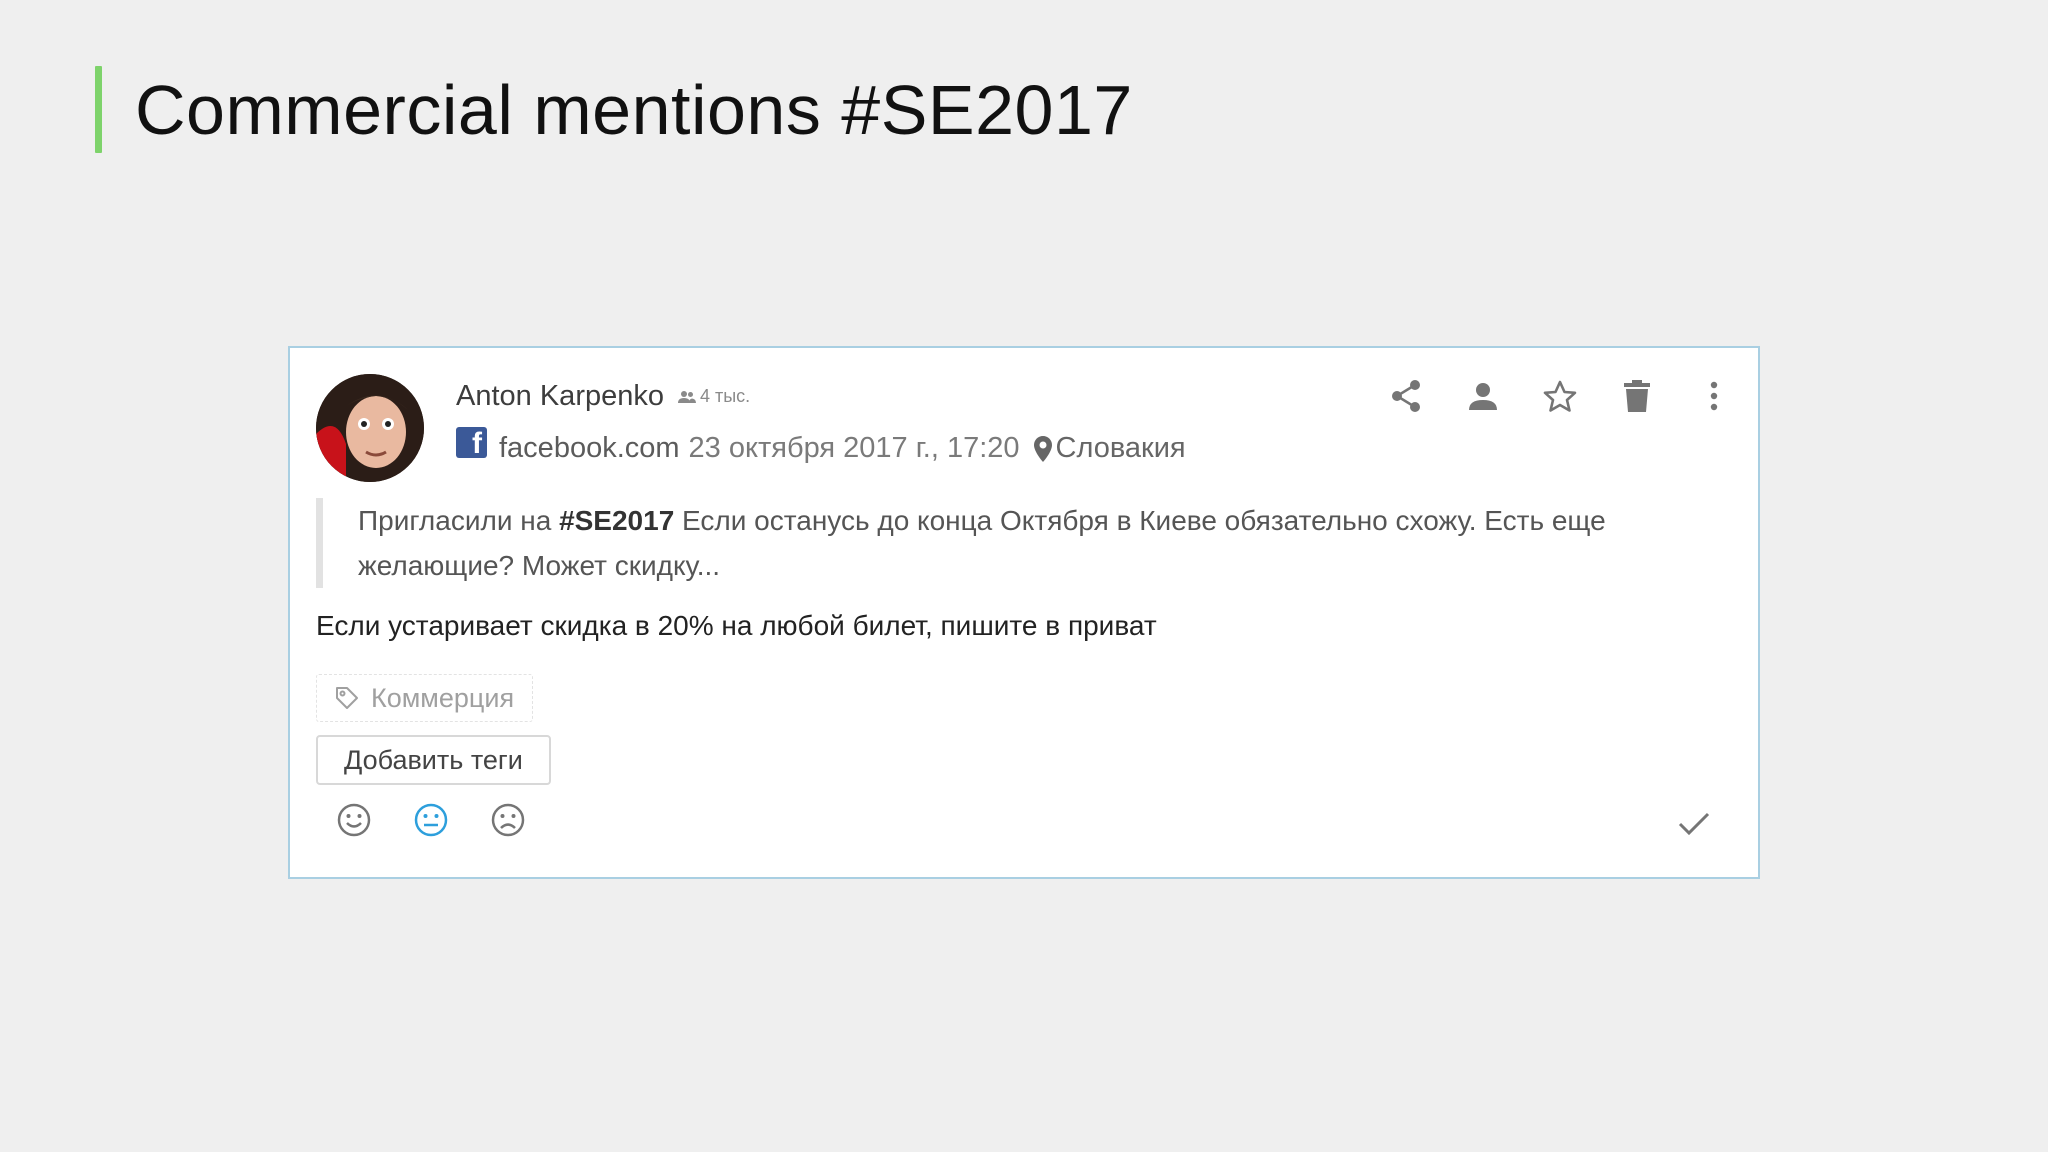 Image resolution: width=2048 pixels, height=1152 pixels. I want to click on slide-title: Commercial mentions #SE2017, so click(634, 109).